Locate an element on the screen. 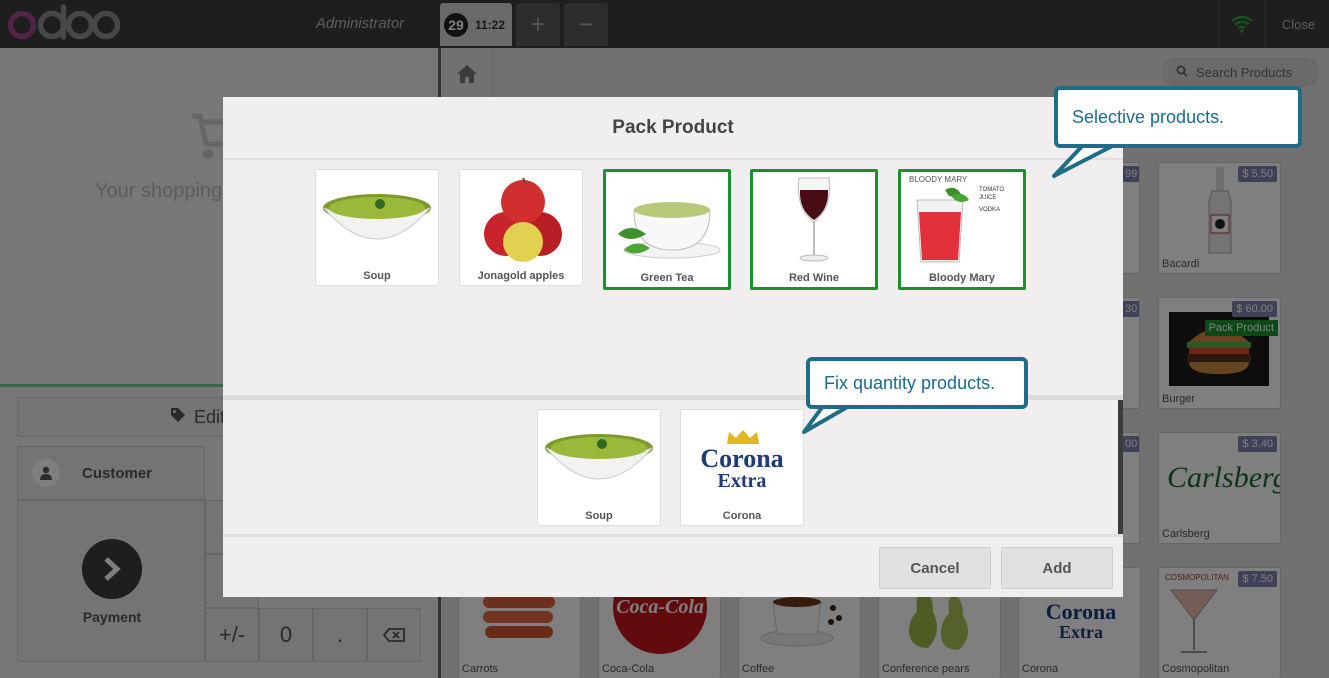  footer-separator is located at coordinates (673, 535).